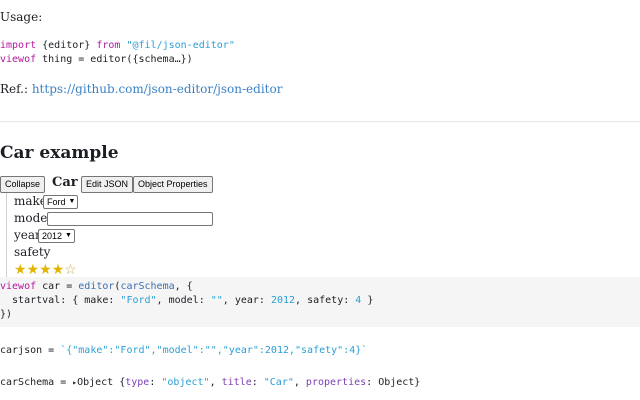  What do you see at coordinates (114, 59) in the screenshot?
I see `code-text: thing = editor({schema…})` at bounding box center [114, 59].